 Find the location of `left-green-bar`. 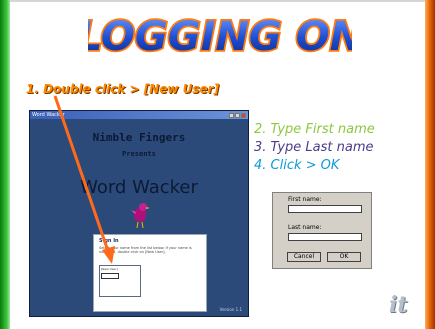

left-green-bar is located at coordinates (5, 164).